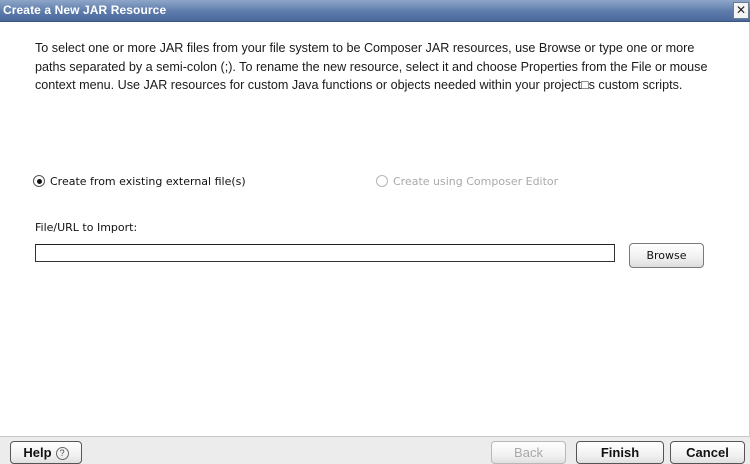  I want to click on import-field-label: File/URL to Import:, so click(86, 227).